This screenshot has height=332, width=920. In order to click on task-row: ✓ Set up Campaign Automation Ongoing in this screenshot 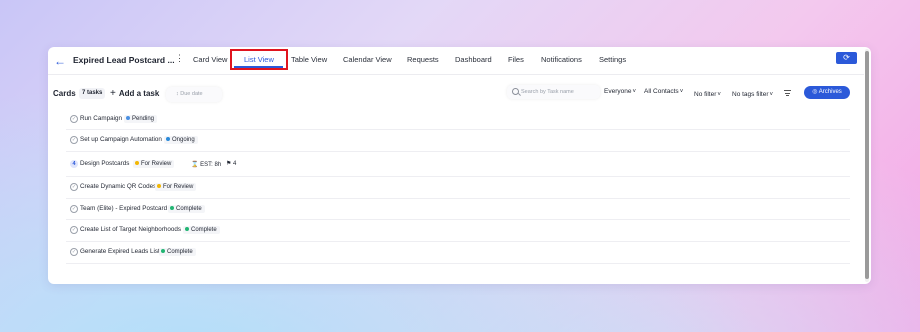, I will do `click(458, 141)`.